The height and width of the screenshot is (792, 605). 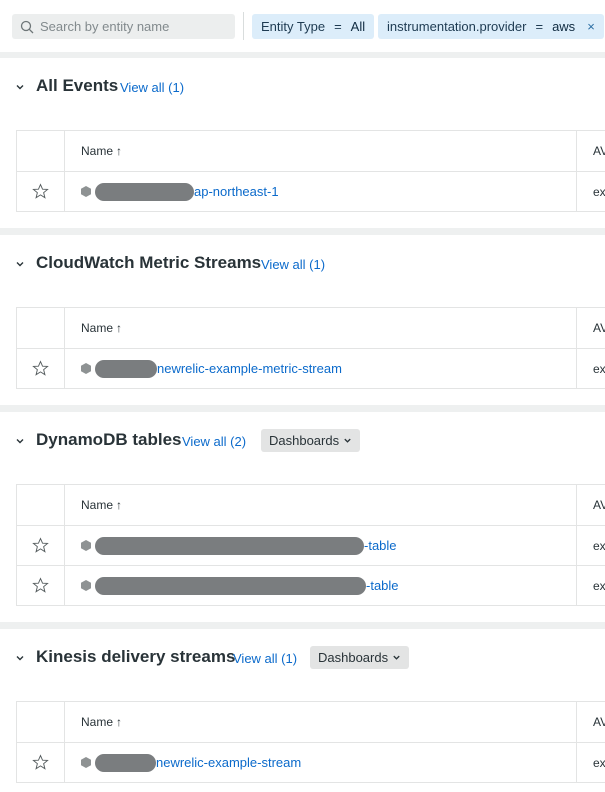 I want to click on filter-divider, so click(x=243, y=26).